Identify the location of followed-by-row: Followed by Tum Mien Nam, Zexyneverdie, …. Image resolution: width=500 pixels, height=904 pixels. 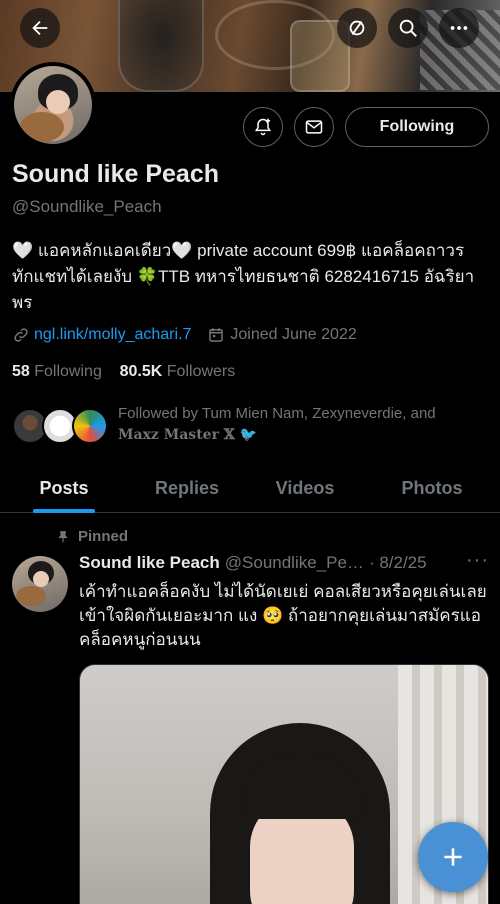
(250, 425).